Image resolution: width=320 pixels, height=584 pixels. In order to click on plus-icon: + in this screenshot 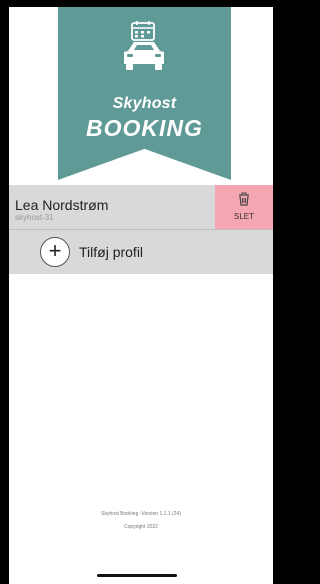, I will do `click(55, 252)`.